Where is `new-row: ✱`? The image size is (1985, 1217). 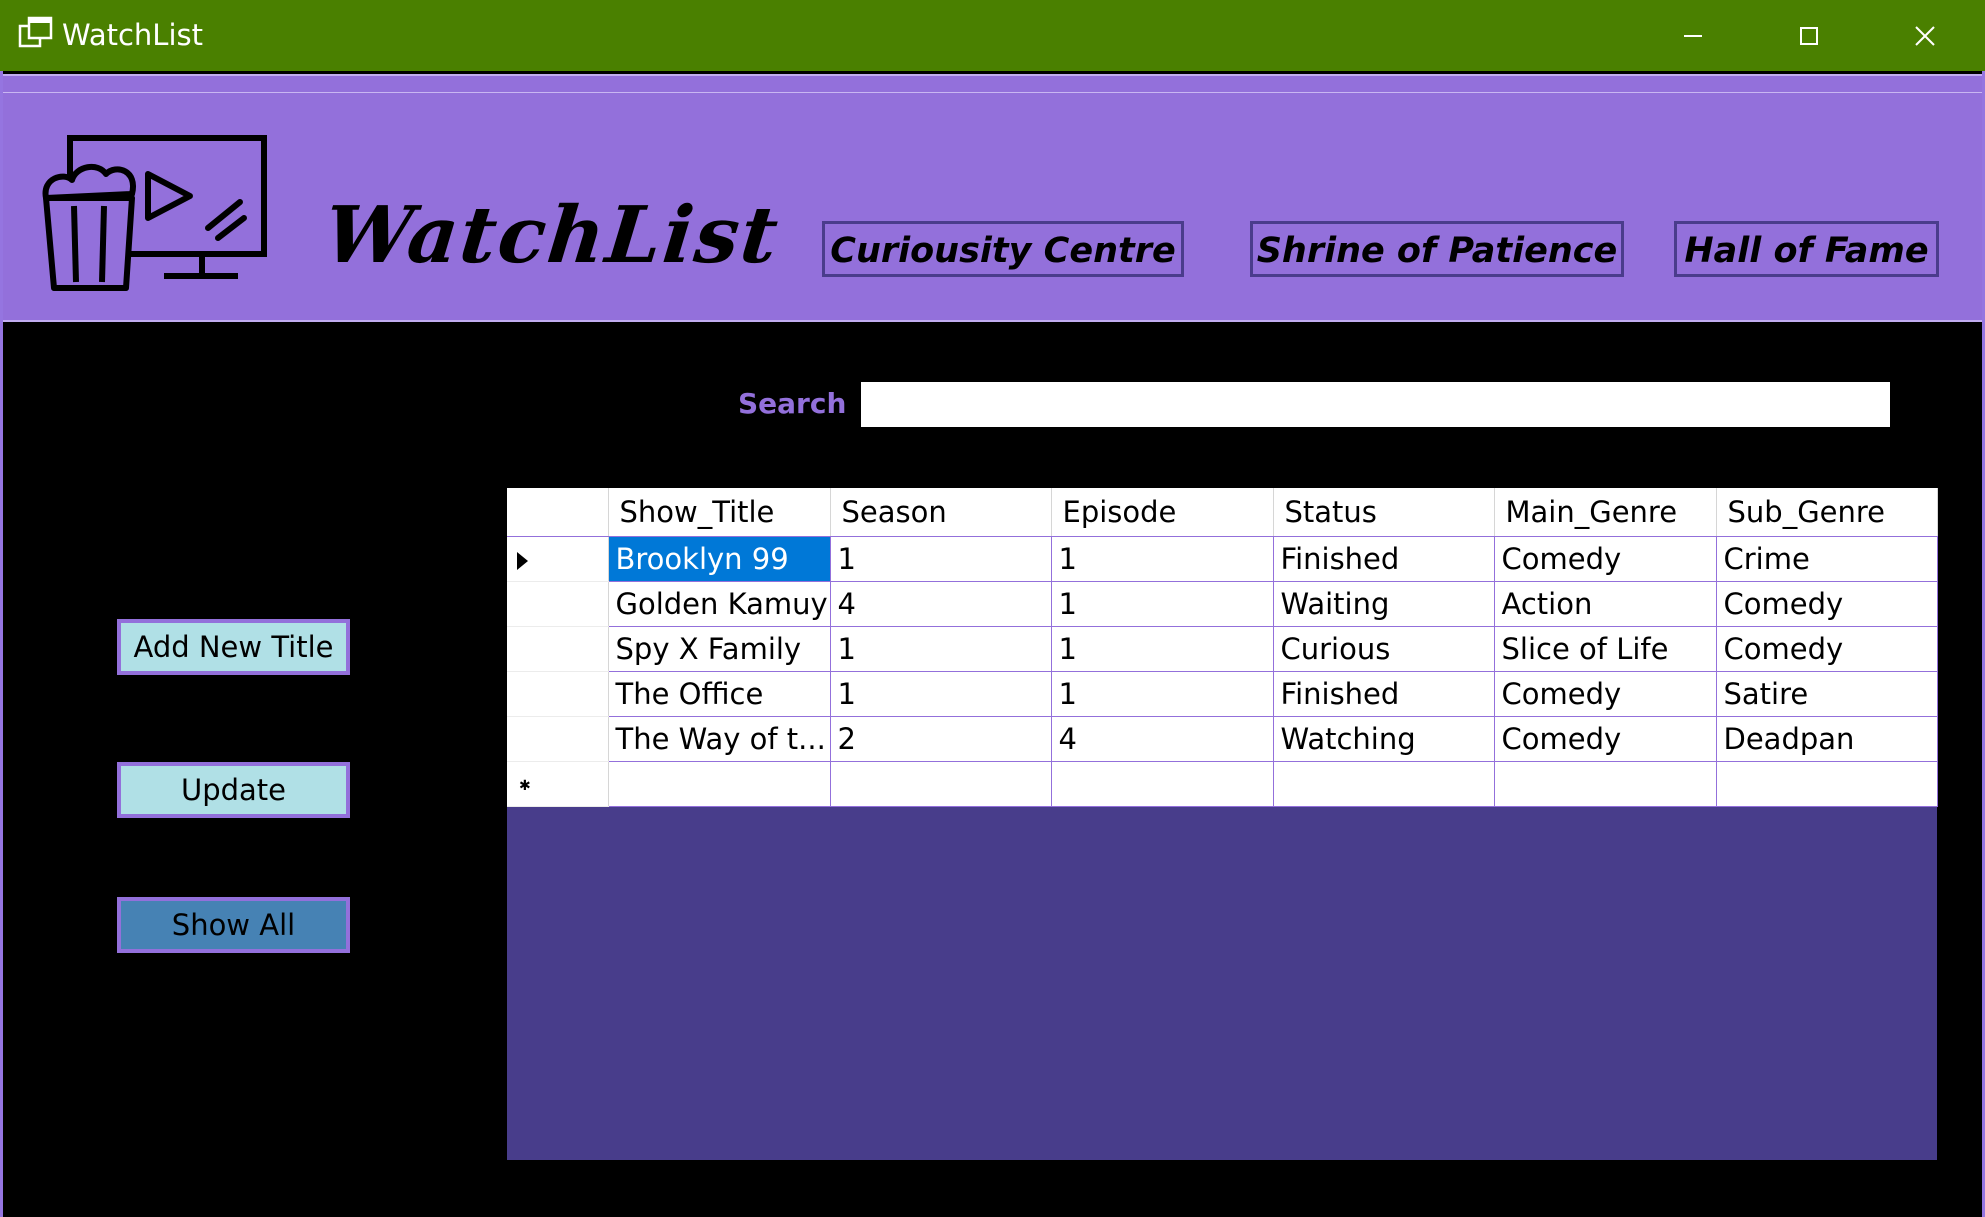 new-row: ✱ is located at coordinates (1222, 784).